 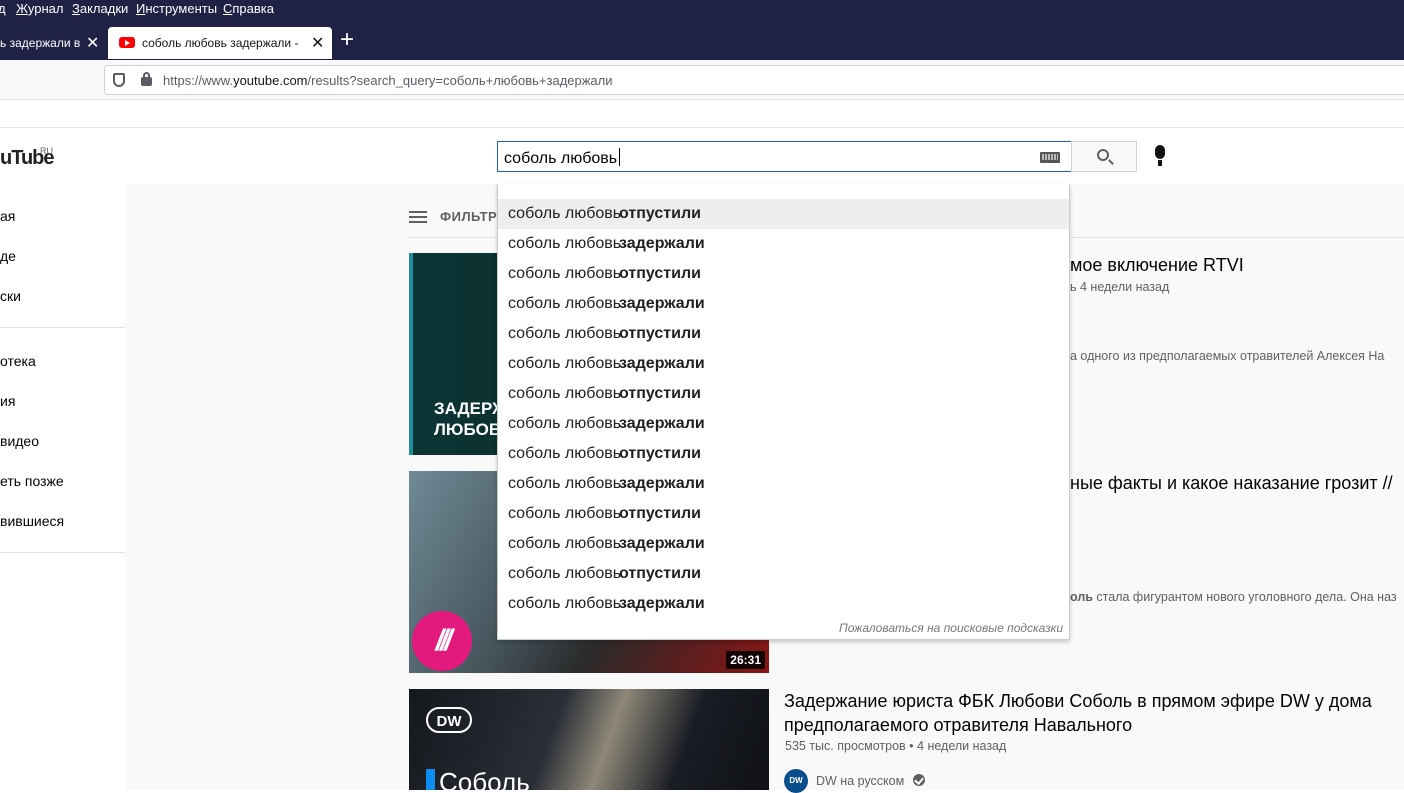 I want to click on search-button, so click(x=1104, y=156).